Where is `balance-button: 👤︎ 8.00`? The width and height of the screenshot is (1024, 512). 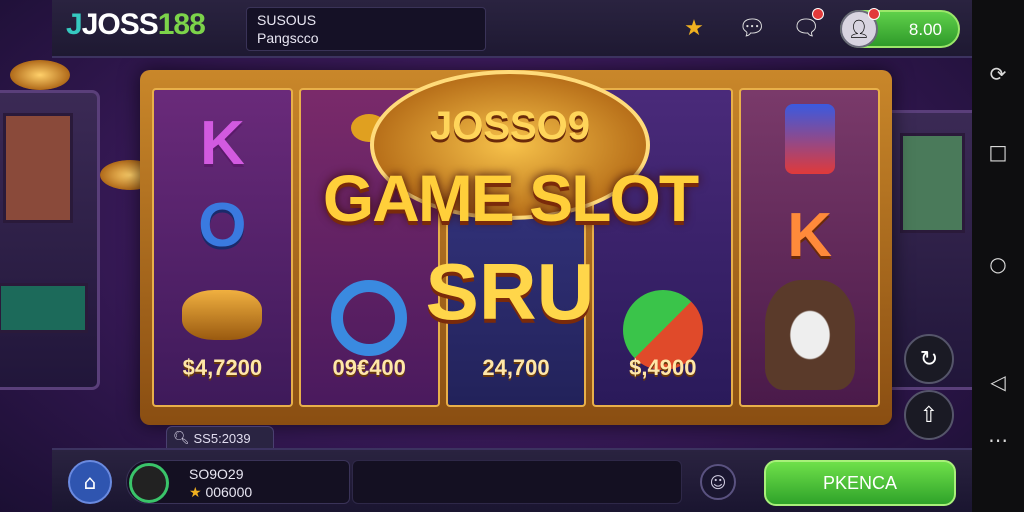
balance-button: 👤︎ 8.00 is located at coordinates (900, 28).